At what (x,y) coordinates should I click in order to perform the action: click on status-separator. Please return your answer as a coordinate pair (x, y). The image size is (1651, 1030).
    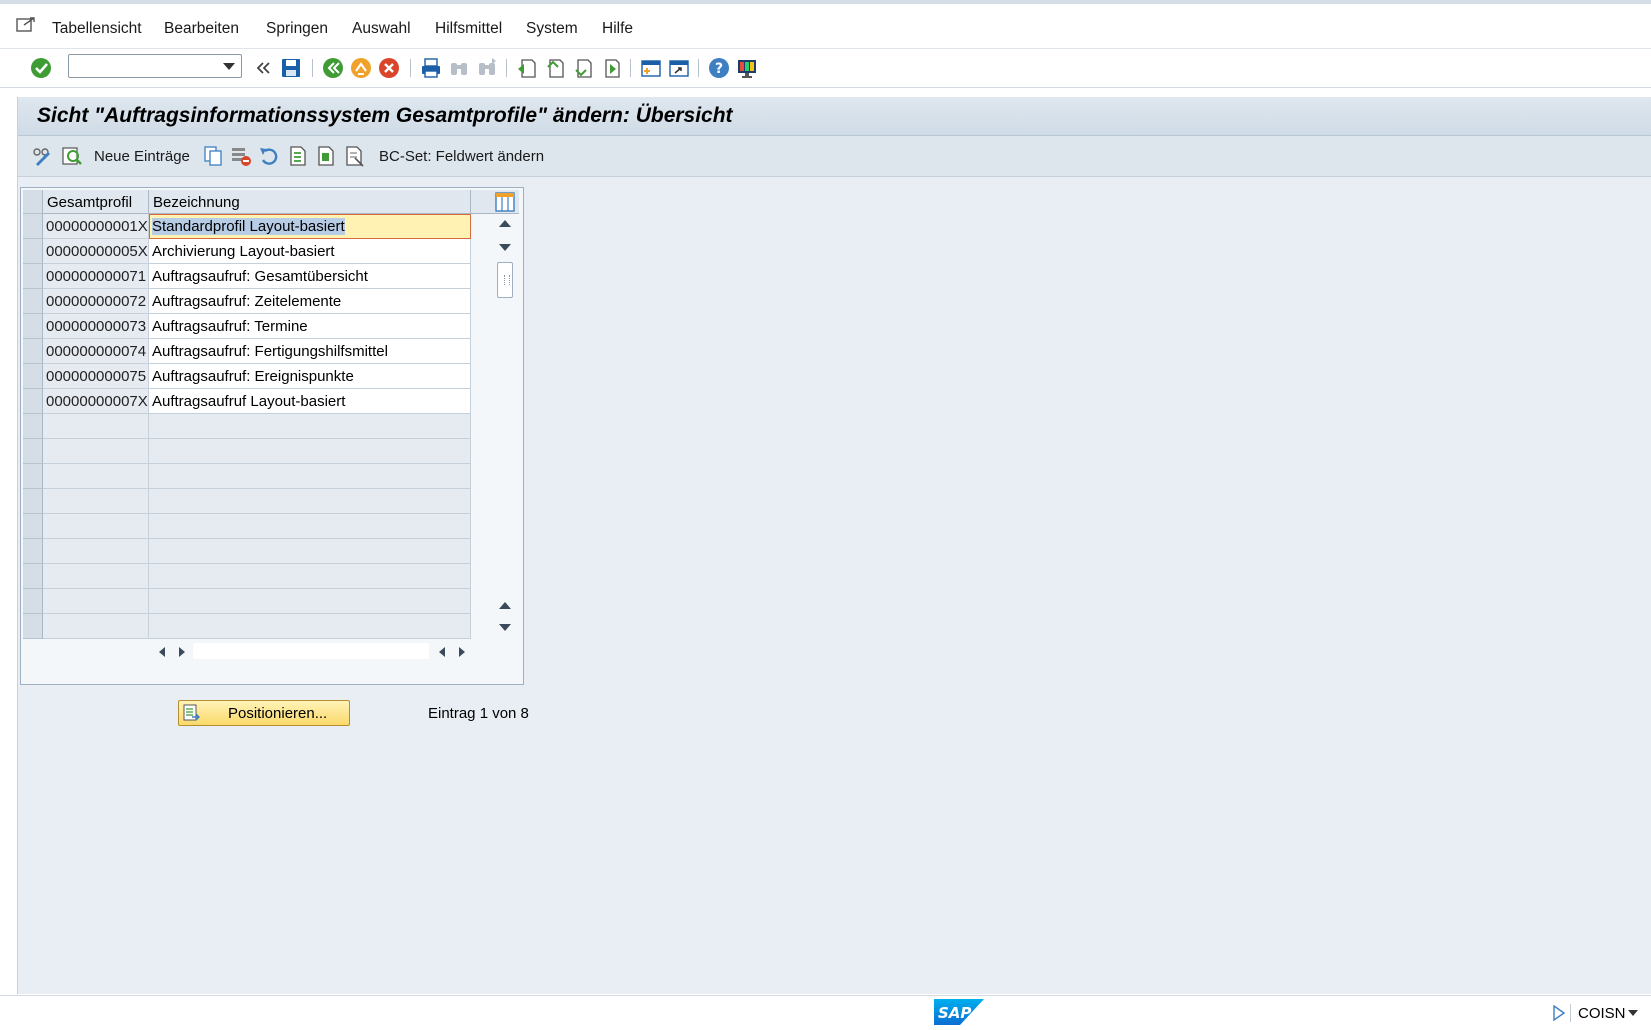
    Looking at the image, I should click on (1570, 1013).